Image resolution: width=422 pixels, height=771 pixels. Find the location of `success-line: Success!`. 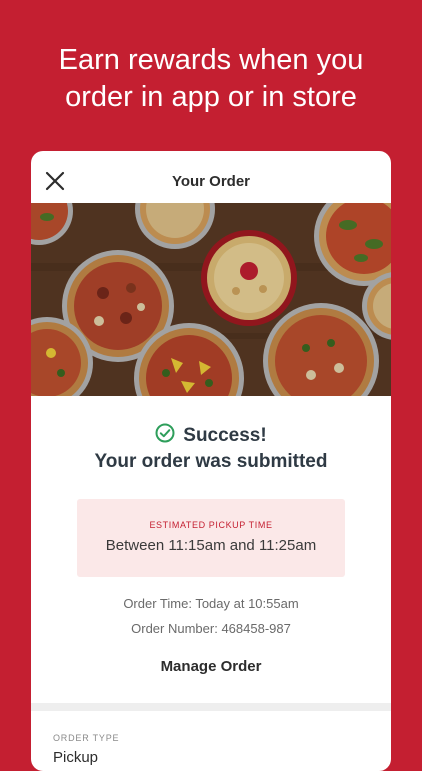

success-line: Success! is located at coordinates (211, 436).